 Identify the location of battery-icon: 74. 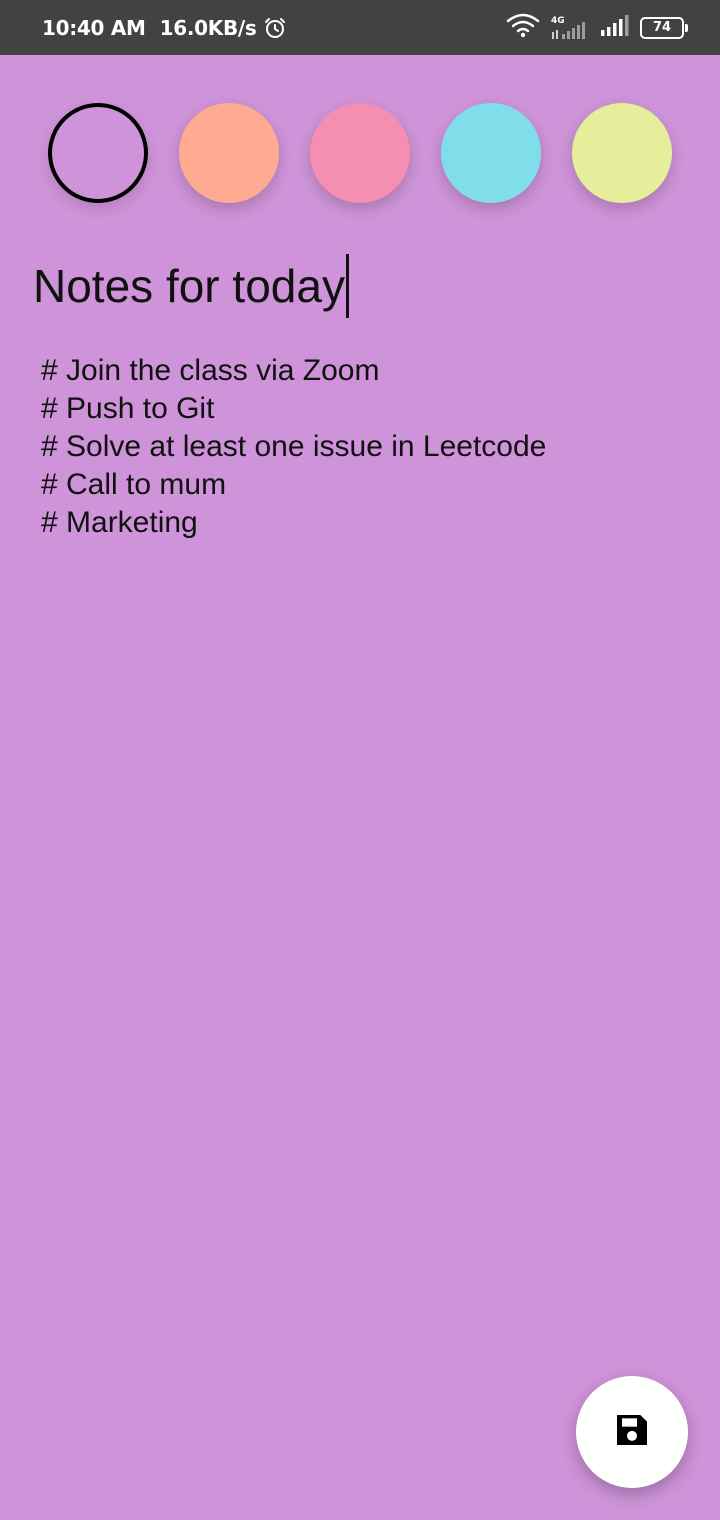
(664, 27).